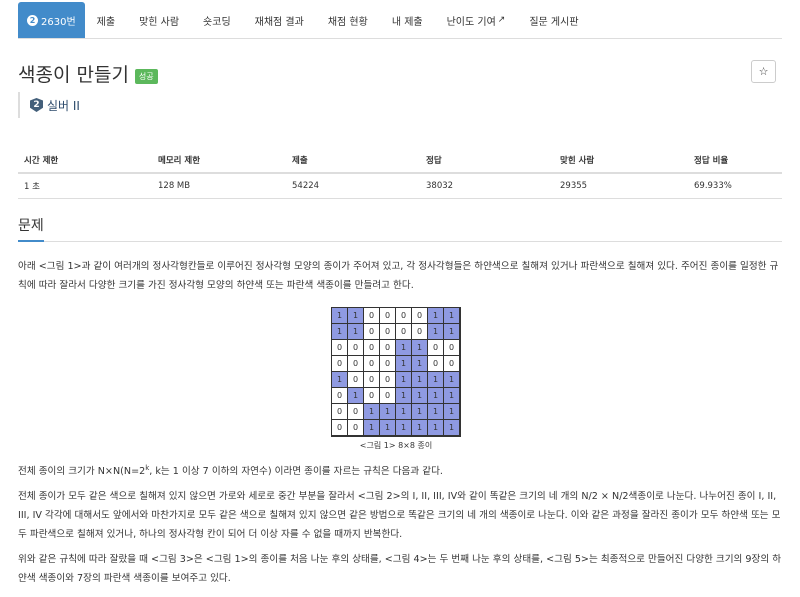  Describe the element at coordinates (621, 186) in the screenshot. I see `cell-solvers: 29355` at that location.